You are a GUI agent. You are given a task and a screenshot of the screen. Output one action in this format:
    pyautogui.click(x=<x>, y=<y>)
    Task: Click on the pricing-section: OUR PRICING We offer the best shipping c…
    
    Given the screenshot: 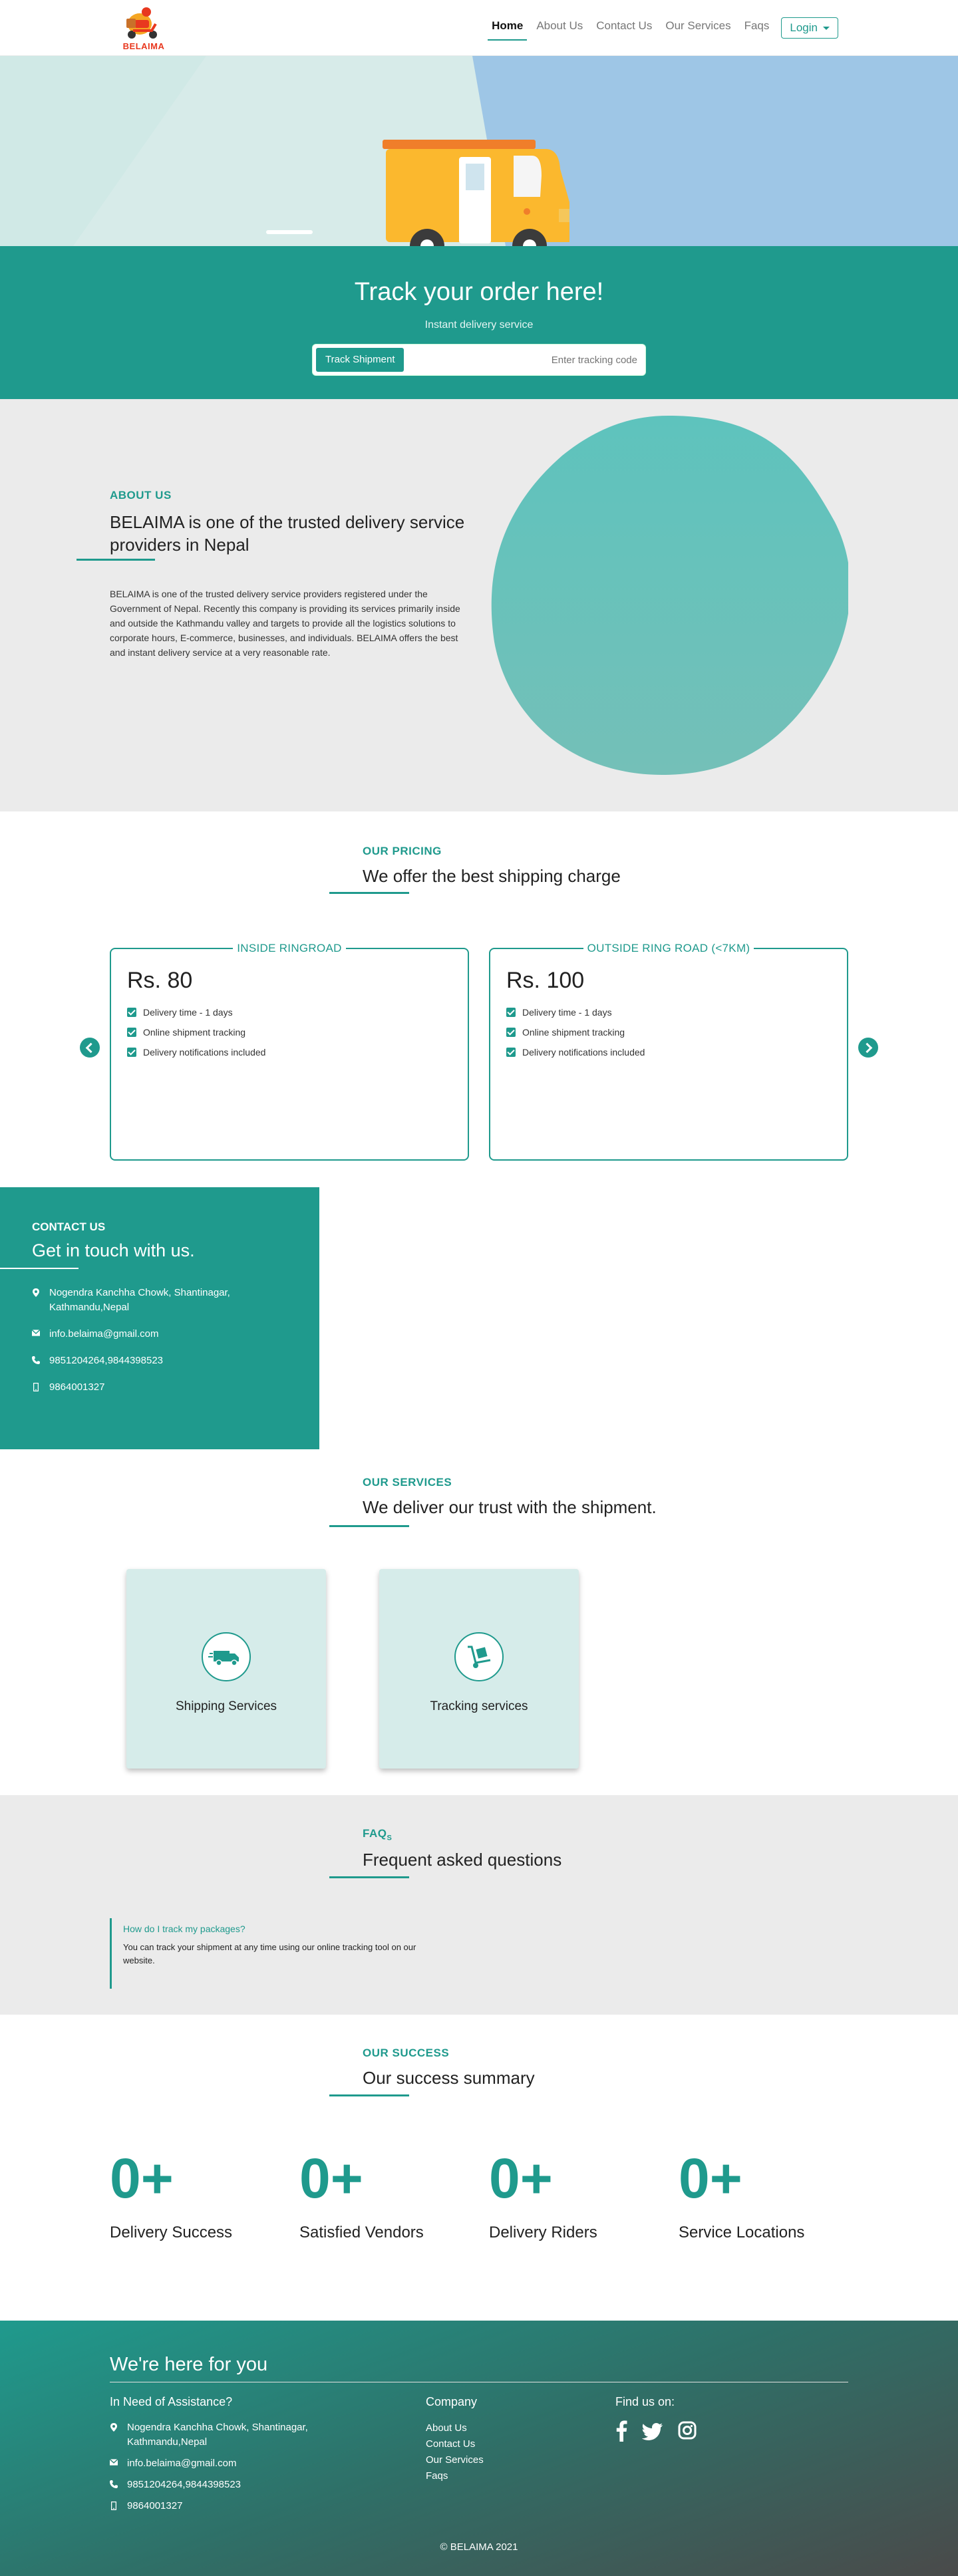 What is the action you would take?
    pyautogui.click(x=479, y=999)
    